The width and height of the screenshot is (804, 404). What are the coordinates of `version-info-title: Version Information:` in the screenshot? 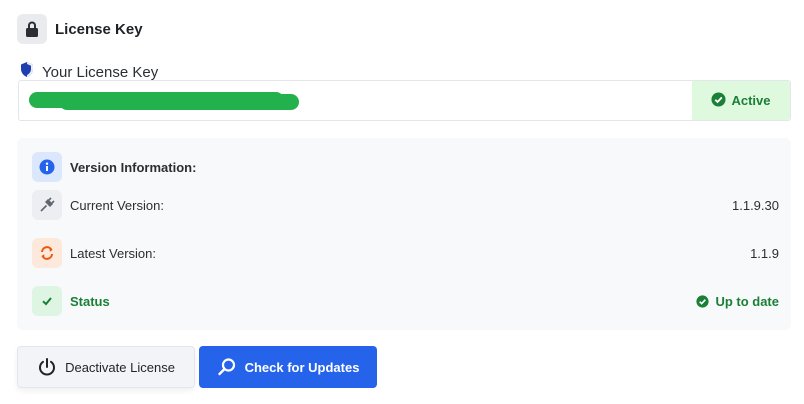 It's located at (133, 167).